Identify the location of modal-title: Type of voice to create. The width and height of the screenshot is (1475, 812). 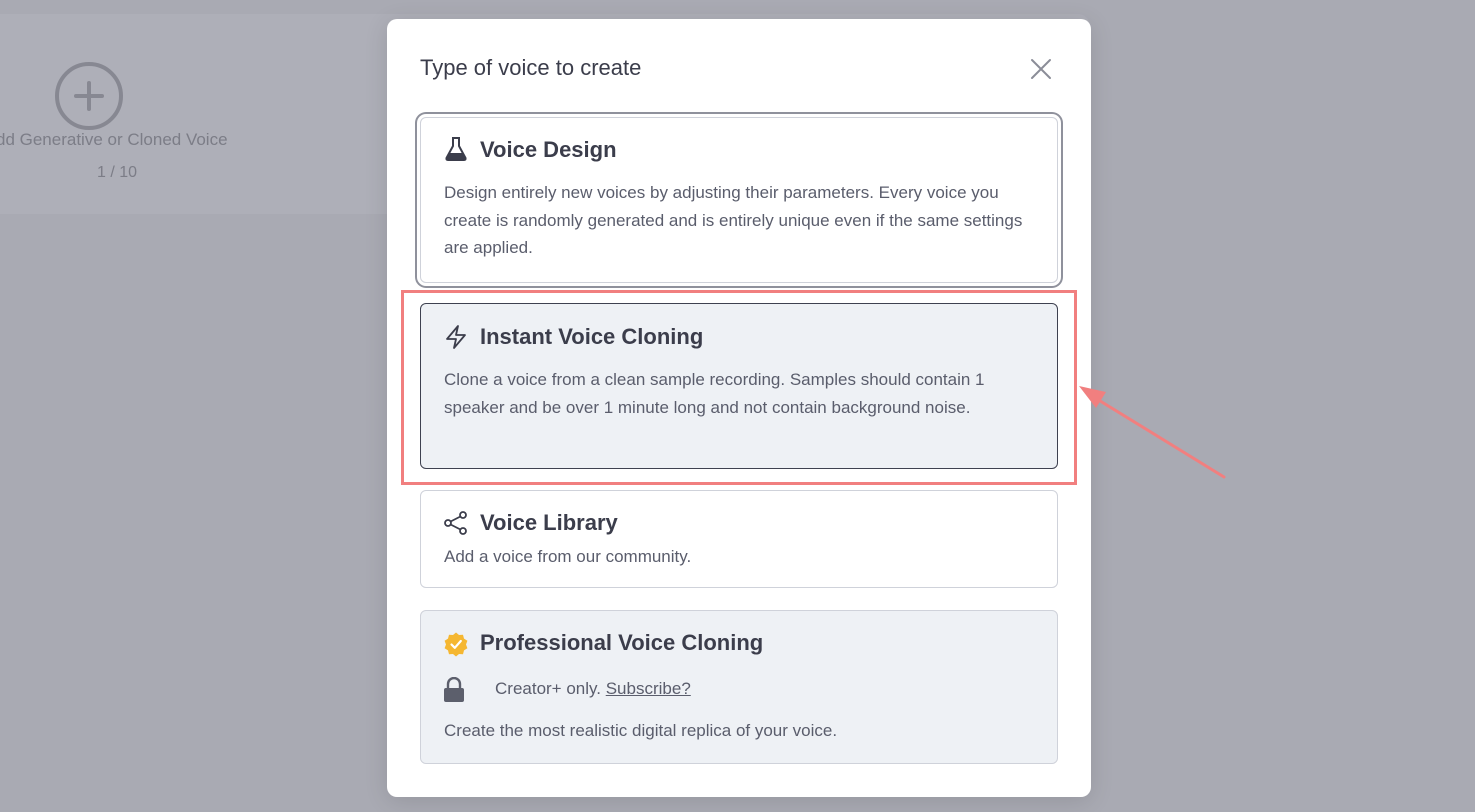
(531, 67).